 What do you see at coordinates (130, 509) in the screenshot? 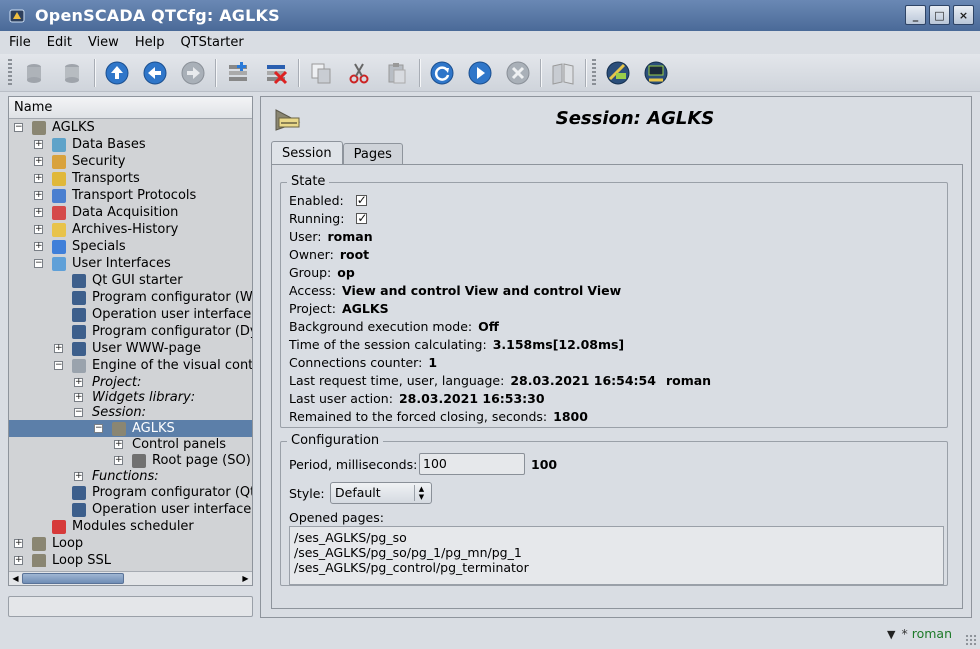
I see `tree-item: Operation user interface (V` at bounding box center [130, 509].